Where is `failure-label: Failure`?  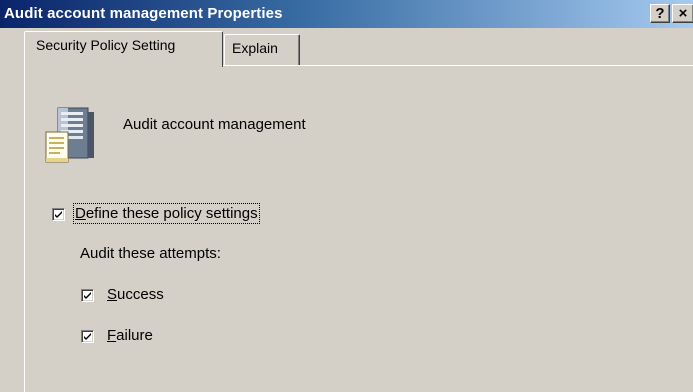
failure-label: Failure is located at coordinates (130, 335).